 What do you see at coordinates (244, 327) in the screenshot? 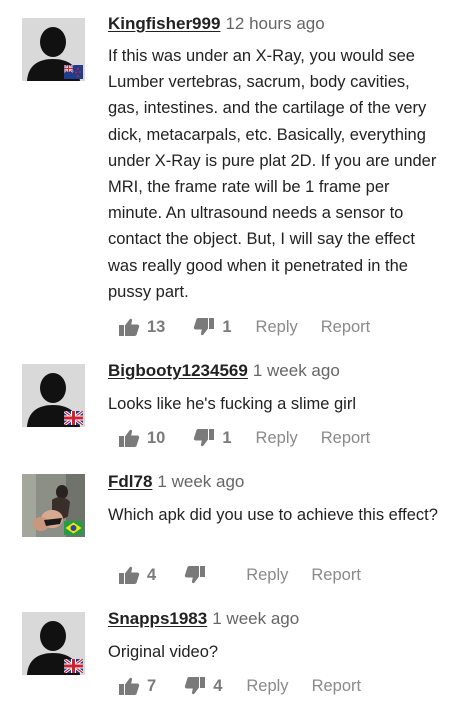
I see `comment-actions: 13 1 Reply Report` at bounding box center [244, 327].